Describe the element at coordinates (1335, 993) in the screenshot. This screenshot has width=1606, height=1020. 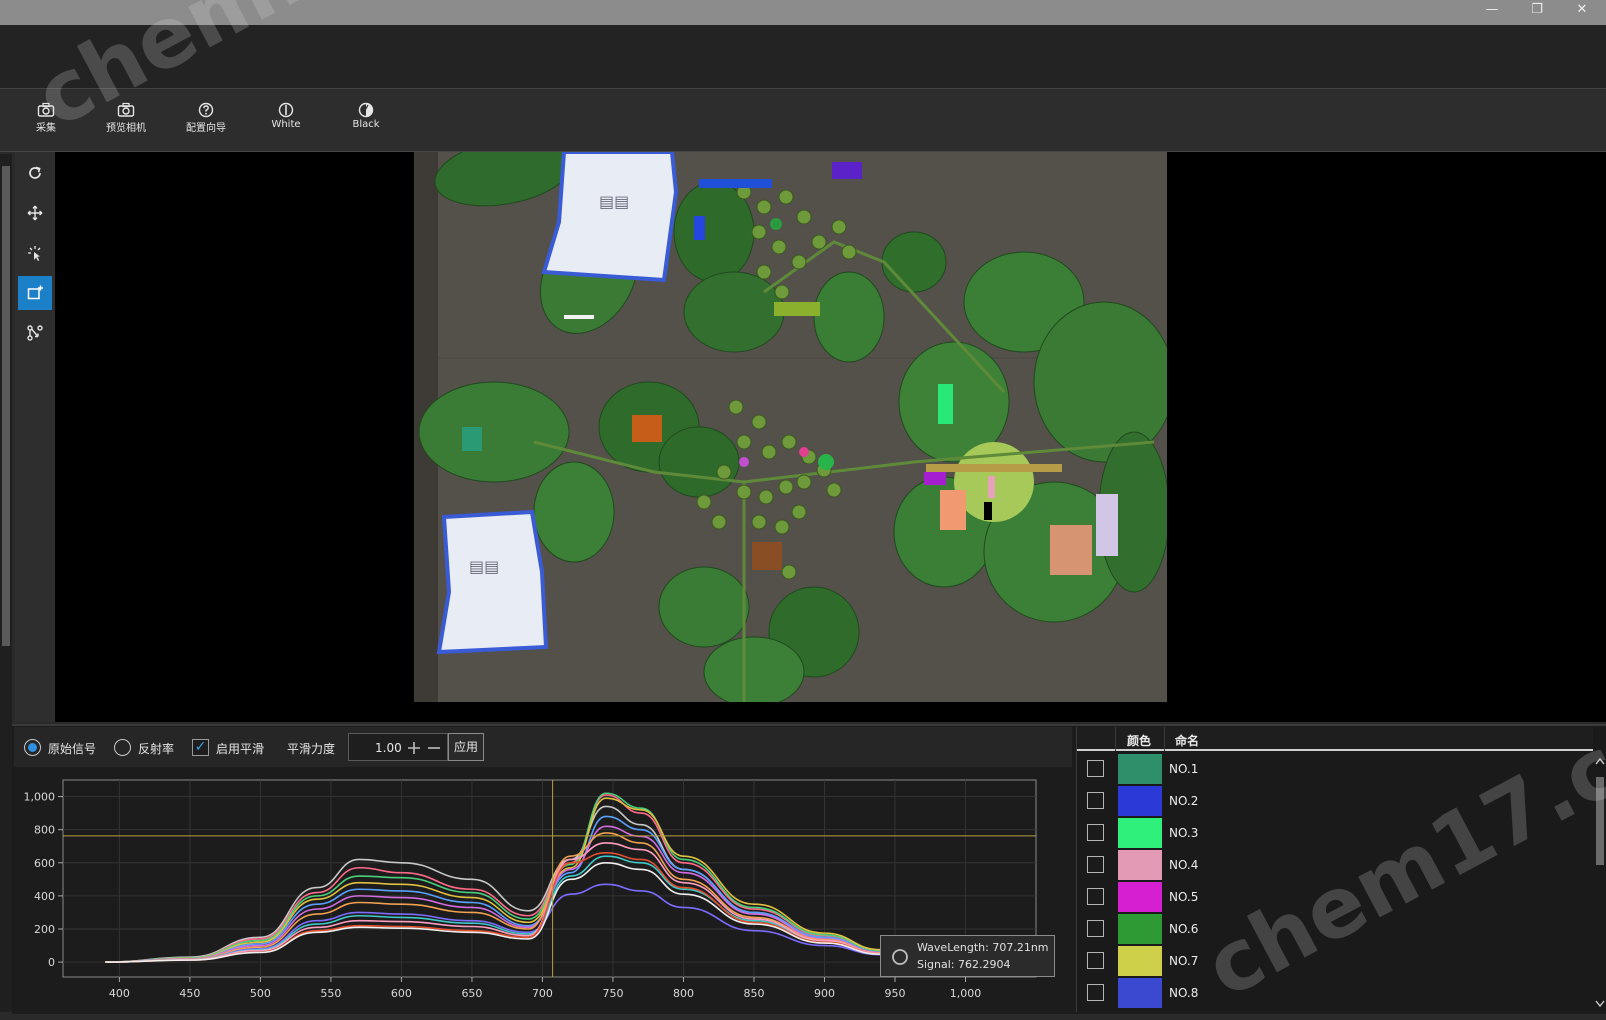
I see `table-row: NO.8` at that location.